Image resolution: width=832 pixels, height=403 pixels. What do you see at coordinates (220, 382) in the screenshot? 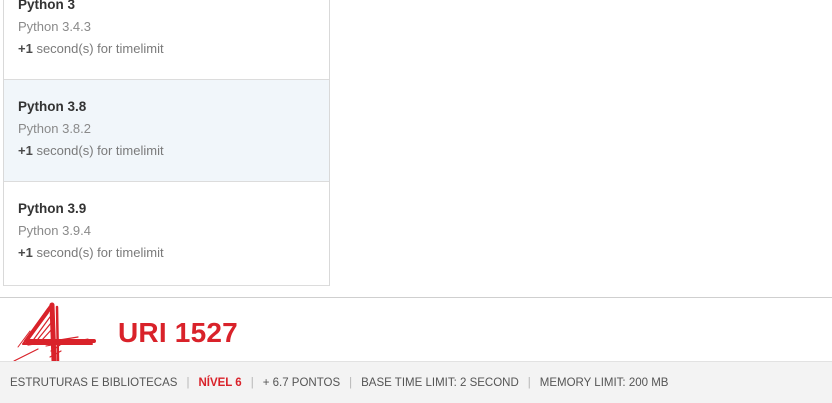
I see `problem-level: NÍVEL 6` at bounding box center [220, 382].